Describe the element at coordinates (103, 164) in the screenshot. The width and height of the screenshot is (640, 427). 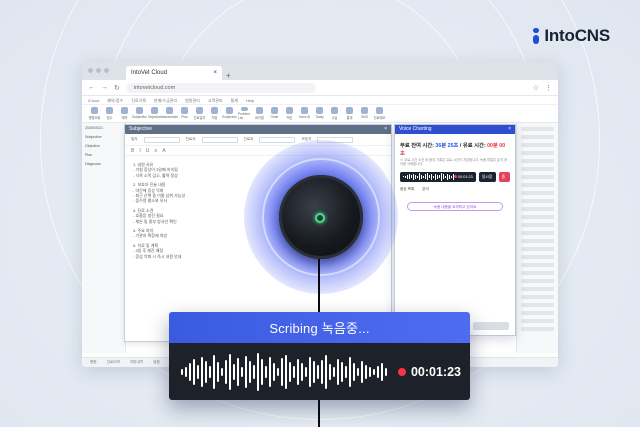
I see `left-panel-item: Diagnosis` at that location.